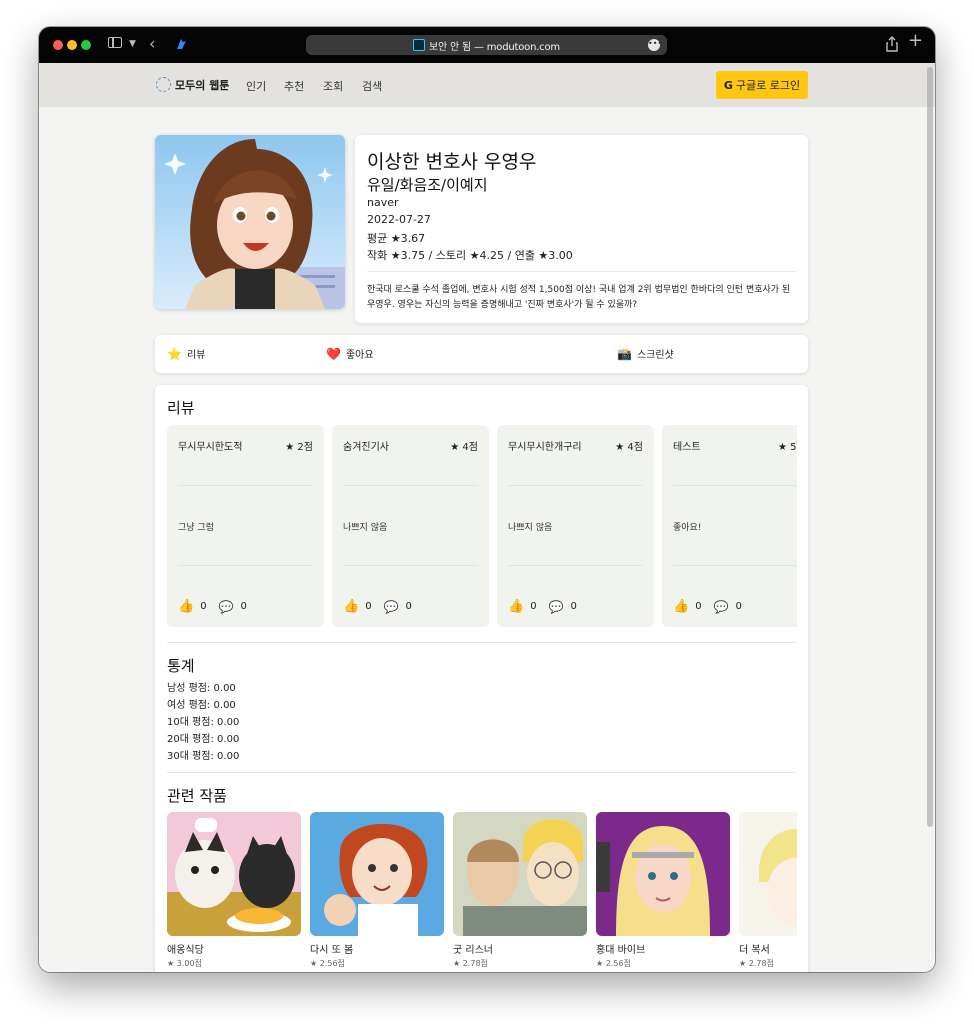 Image resolution: width=974 pixels, height=1024 pixels. What do you see at coordinates (655, 45) in the screenshot?
I see `page-menu-icon: •••` at bounding box center [655, 45].